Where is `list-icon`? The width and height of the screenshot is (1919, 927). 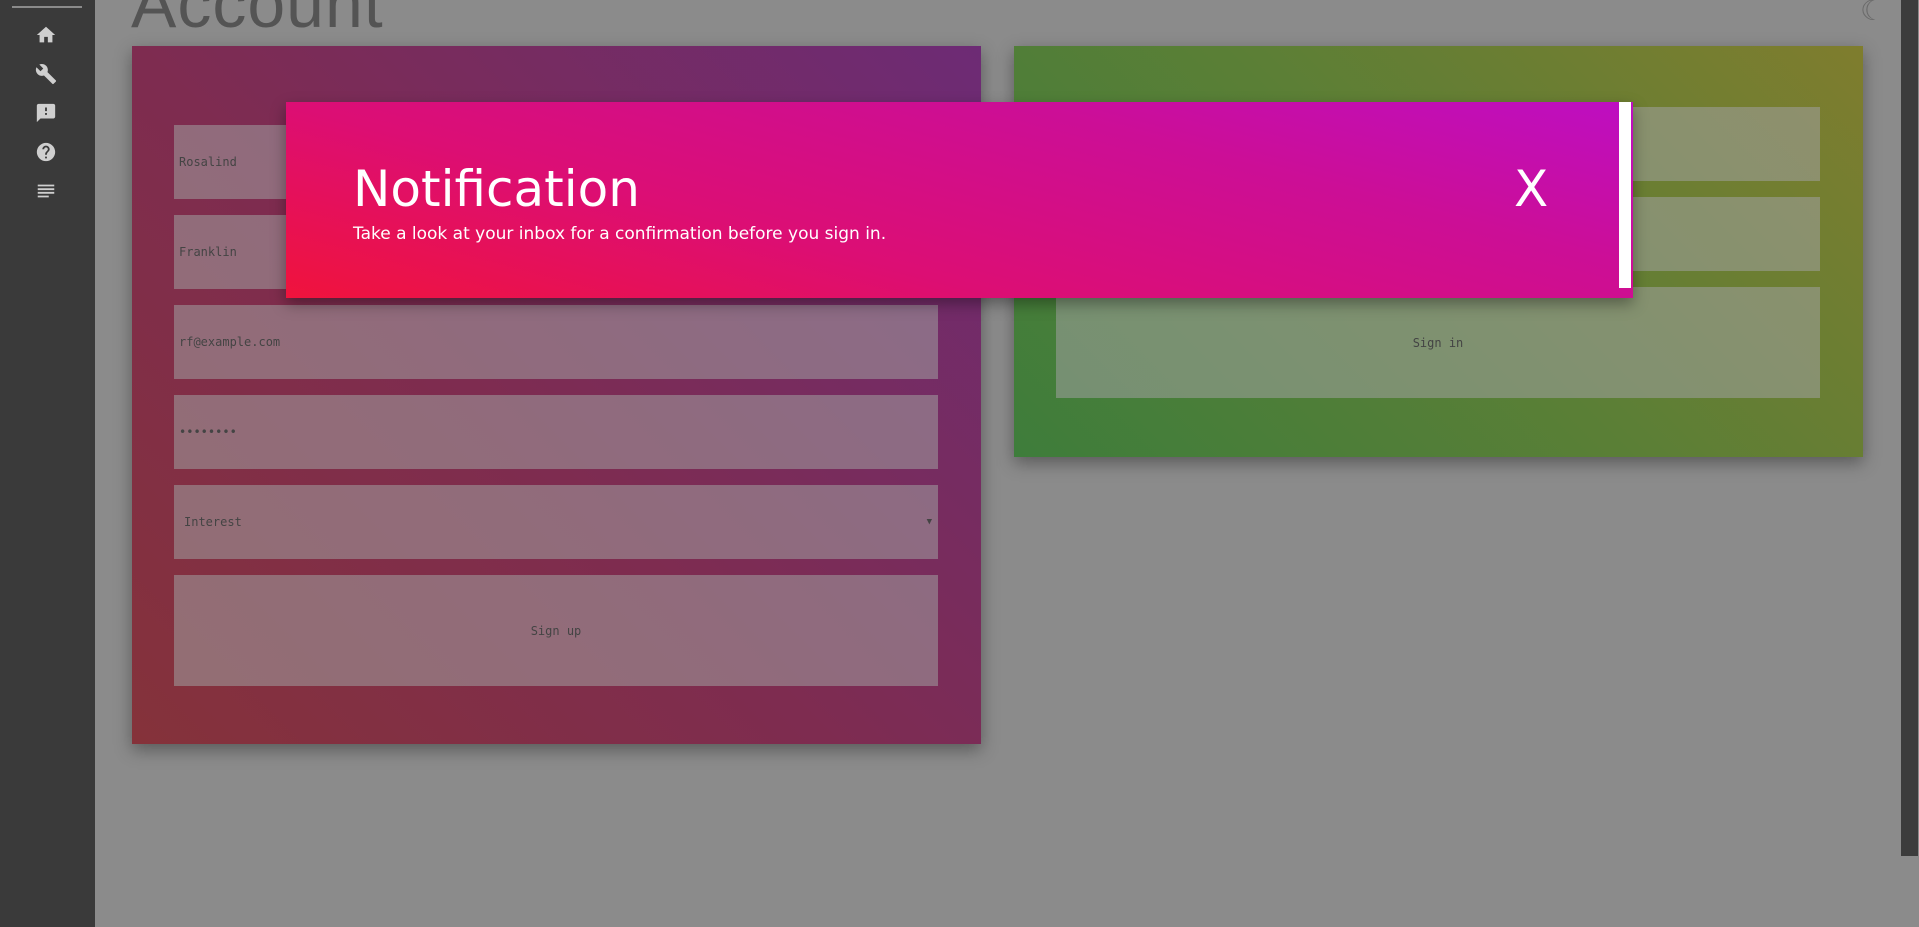 list-icon is located at coordinates (46, 191).